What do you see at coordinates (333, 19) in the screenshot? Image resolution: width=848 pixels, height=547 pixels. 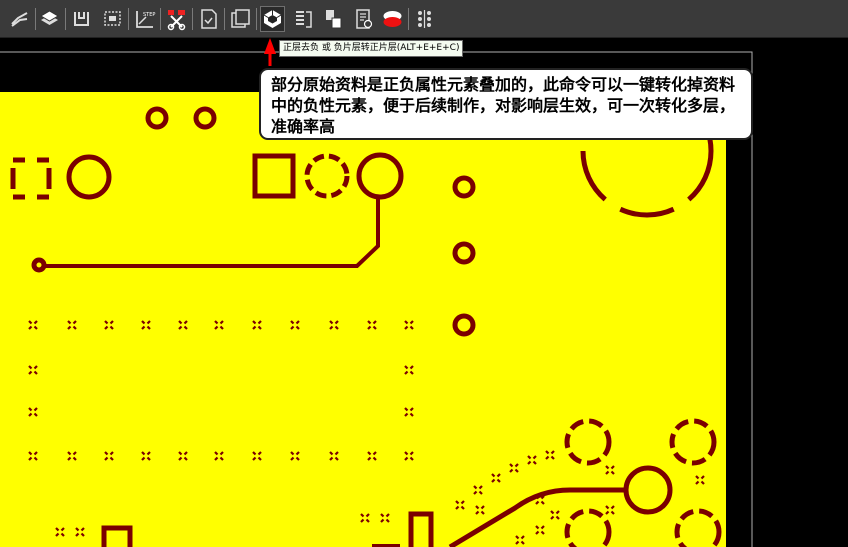 I see `layer-merge-icon` at bounding box center [333, 19].